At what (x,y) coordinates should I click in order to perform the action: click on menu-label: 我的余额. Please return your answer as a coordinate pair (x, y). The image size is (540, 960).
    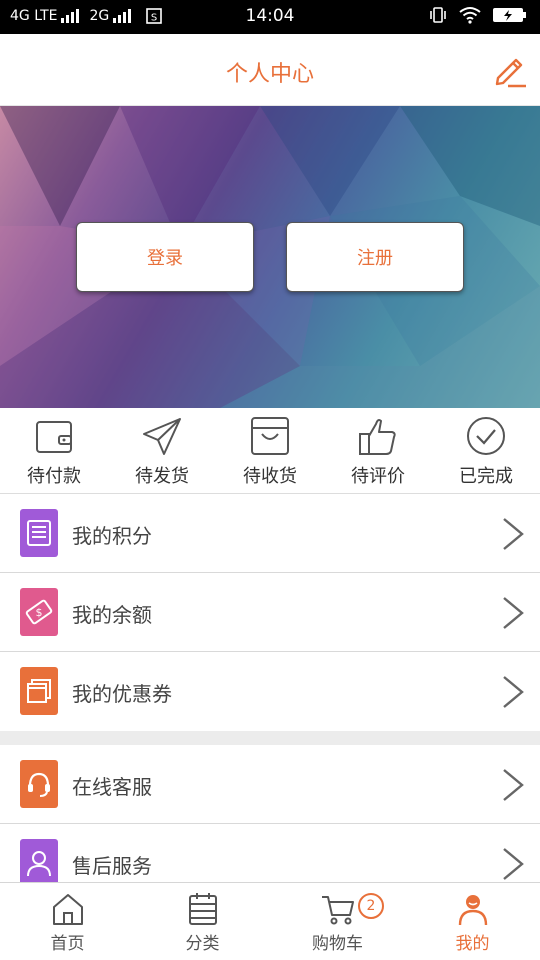
    Looking at the image, I should click on (112, 615).